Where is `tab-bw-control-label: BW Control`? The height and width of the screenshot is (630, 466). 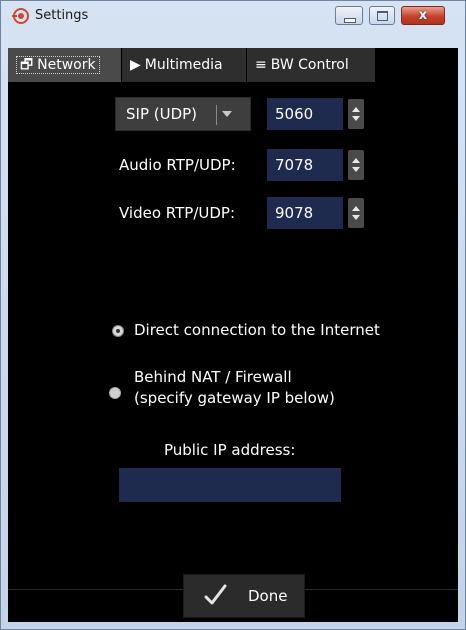
tab-bw-control-label: BW Control is located at coordinates (309, 65).